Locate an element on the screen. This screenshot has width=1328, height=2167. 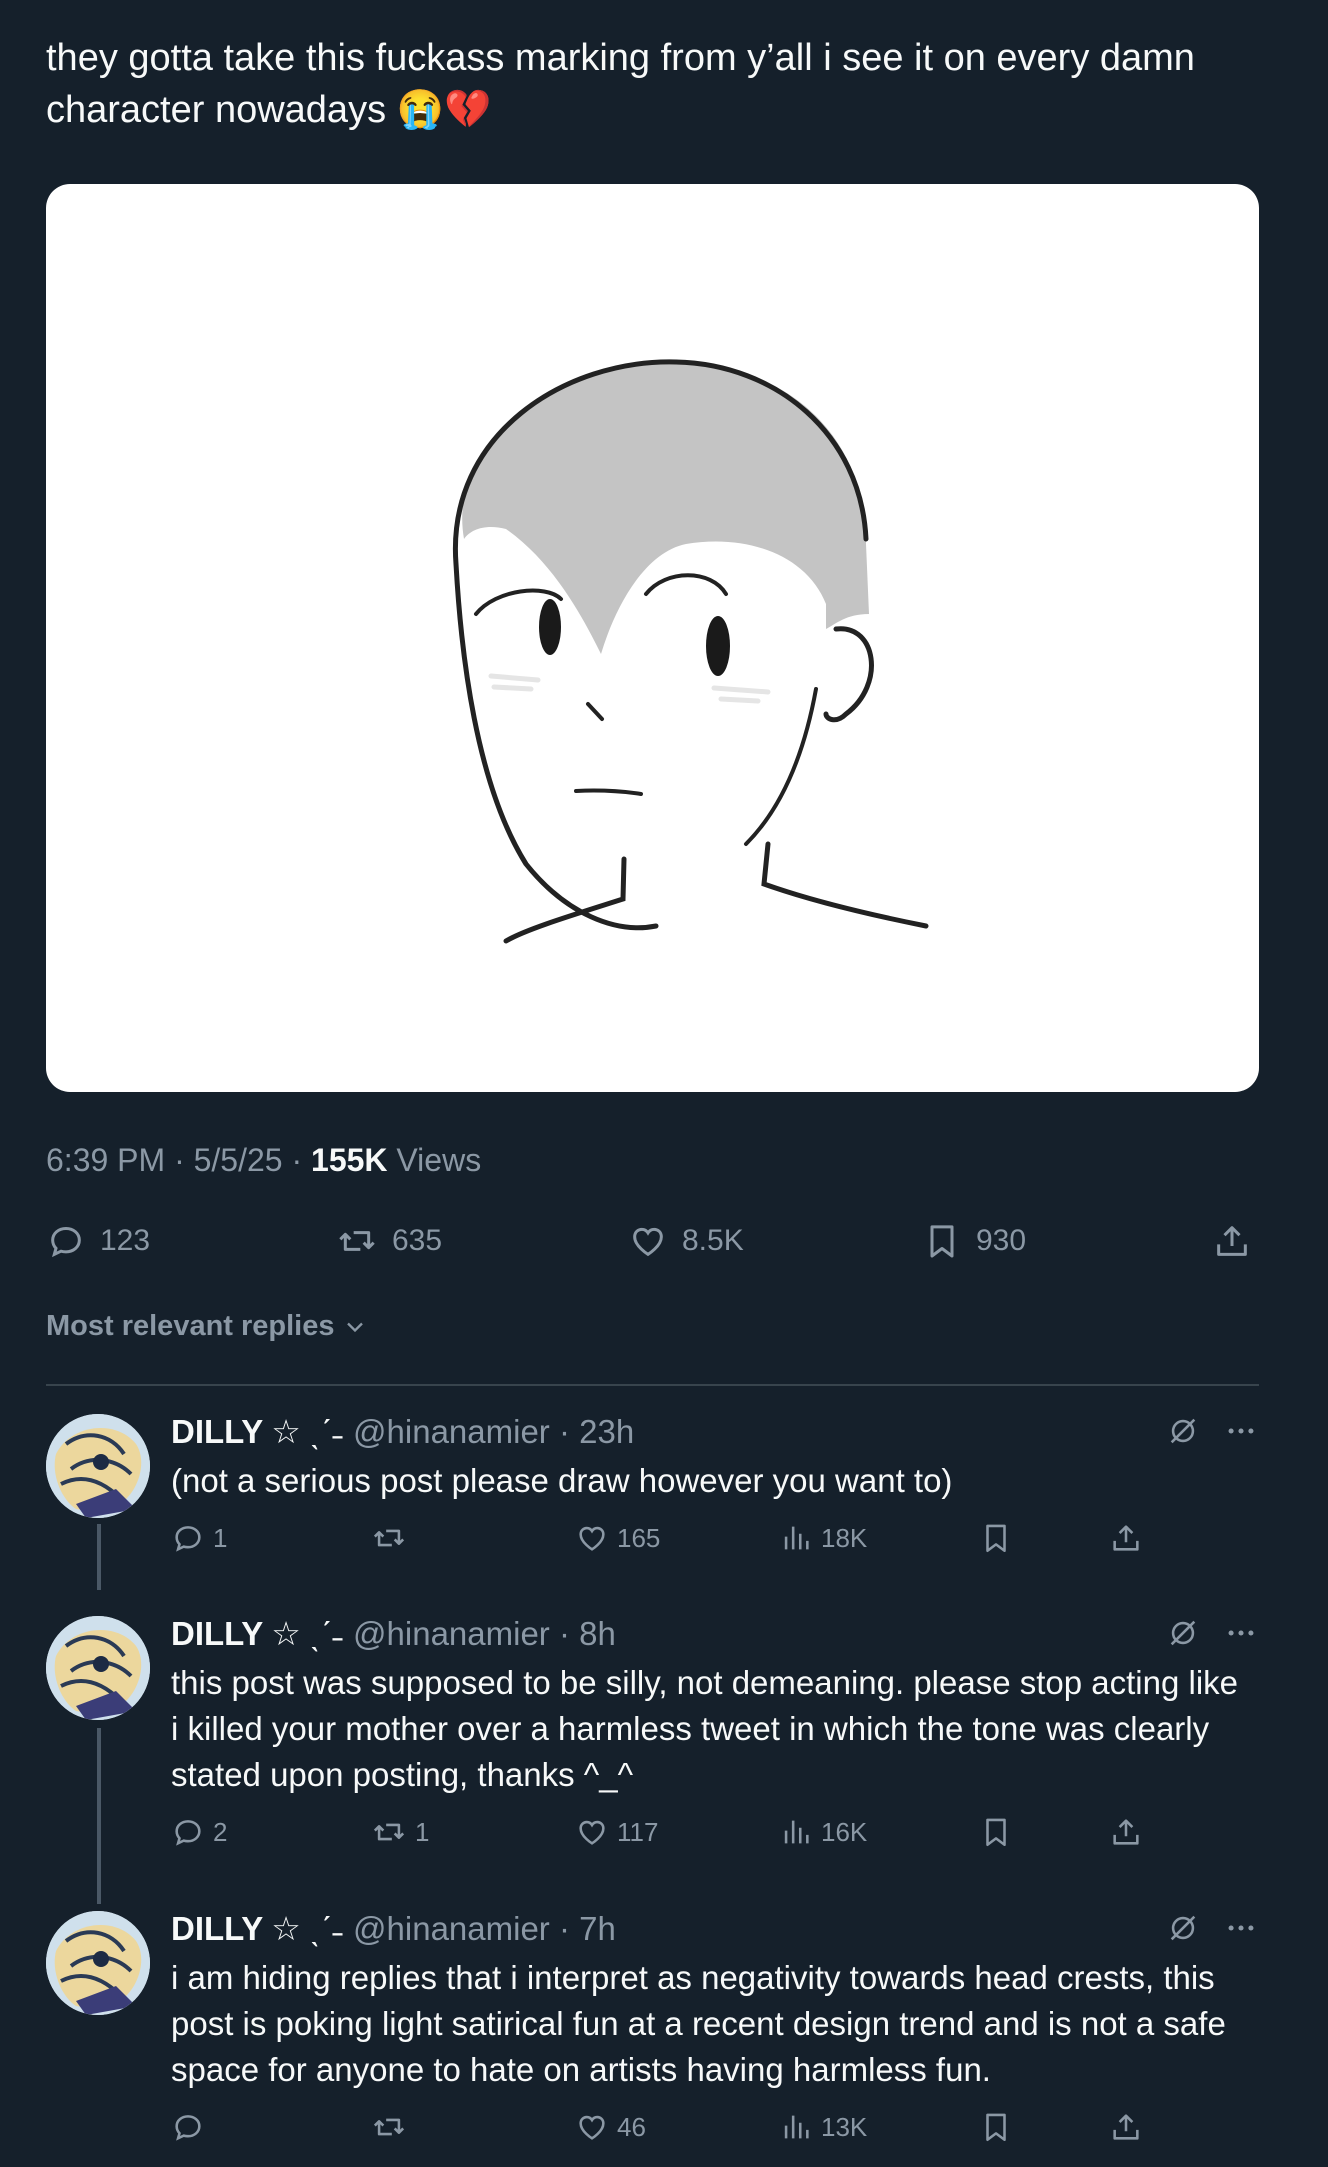
post-time: 6:39 PM · 5/5/25 · is located at coordinates (178, 1160).